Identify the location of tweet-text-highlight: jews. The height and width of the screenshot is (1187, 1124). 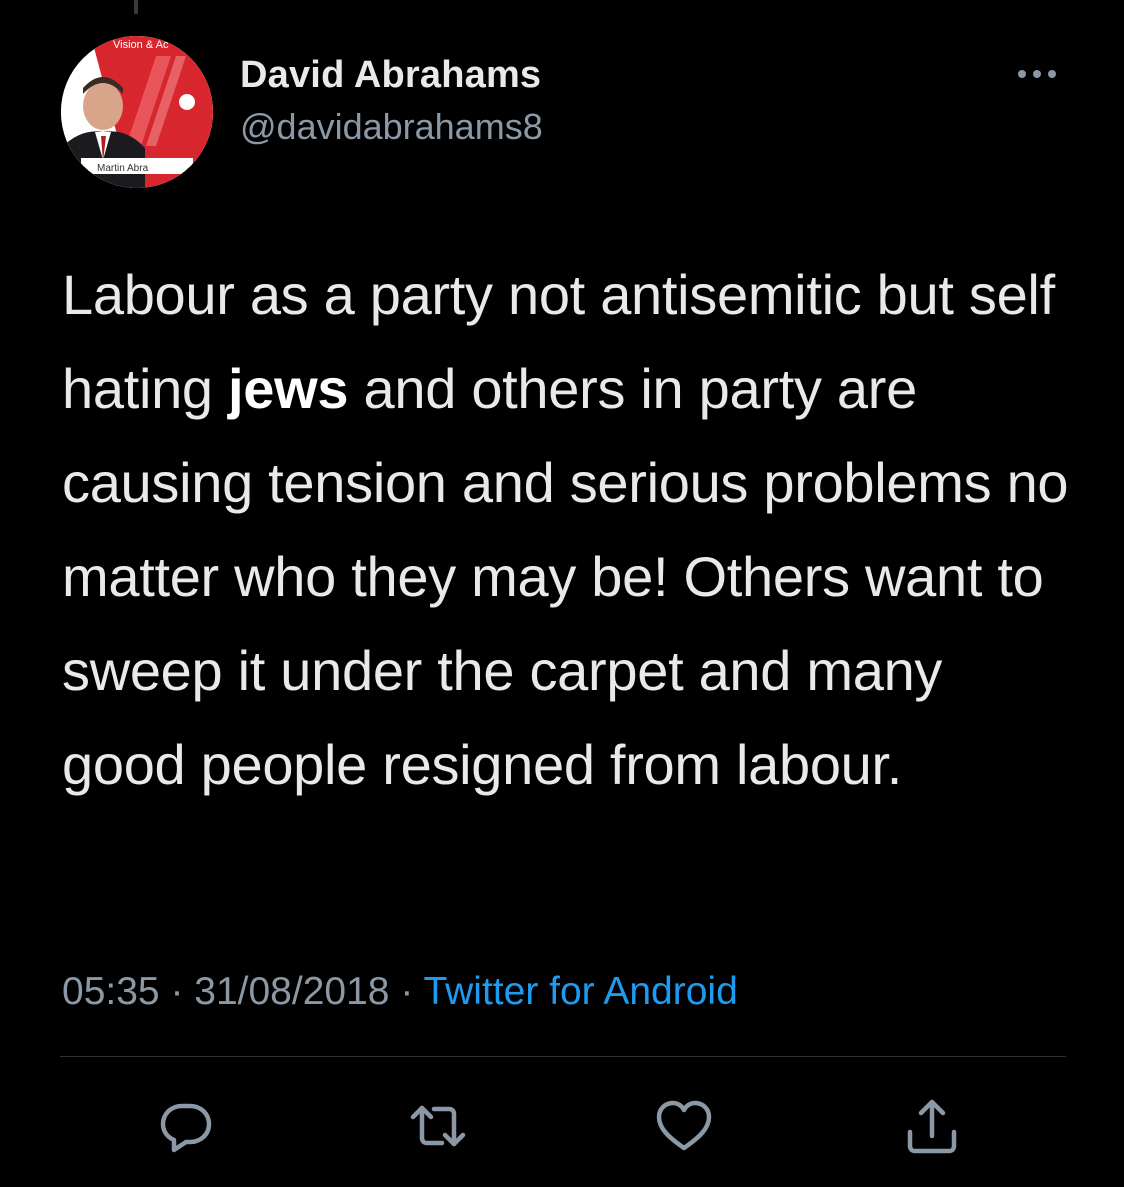
(288, 388).